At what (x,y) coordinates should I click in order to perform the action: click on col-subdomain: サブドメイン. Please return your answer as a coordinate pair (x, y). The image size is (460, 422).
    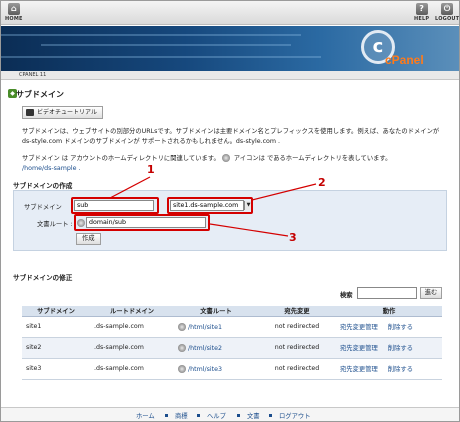
    Looking at the image, I should click on (56, 311).